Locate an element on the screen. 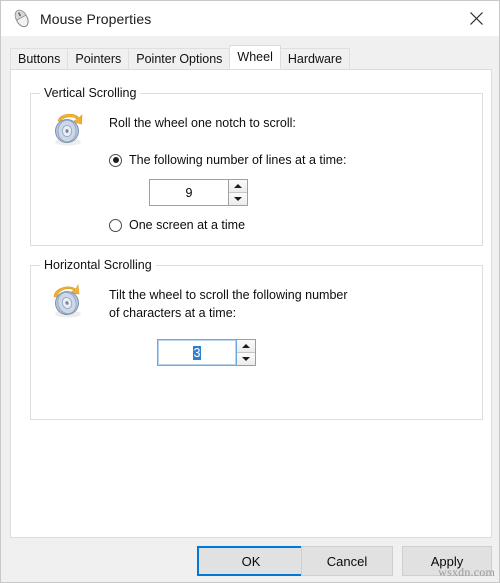  group-horizontal-scrolling-label: Horizontal Scrolling is located at coordinates (98, 265).